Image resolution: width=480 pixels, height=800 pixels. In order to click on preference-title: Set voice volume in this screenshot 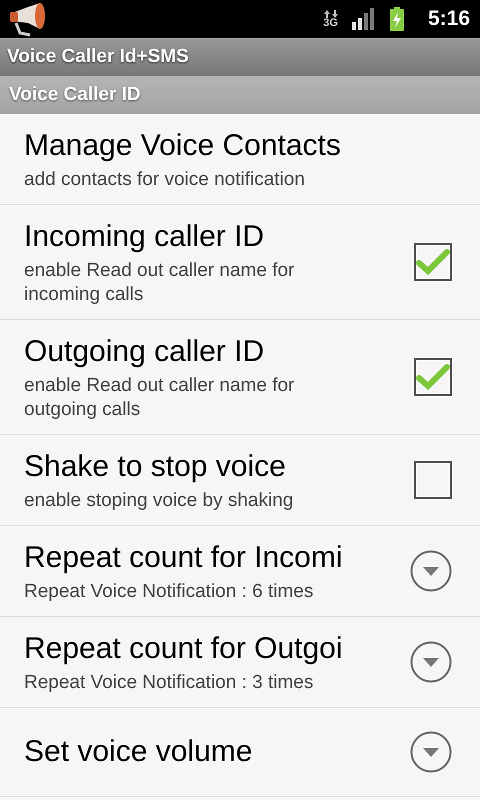, I will do `click(139, 752)`.